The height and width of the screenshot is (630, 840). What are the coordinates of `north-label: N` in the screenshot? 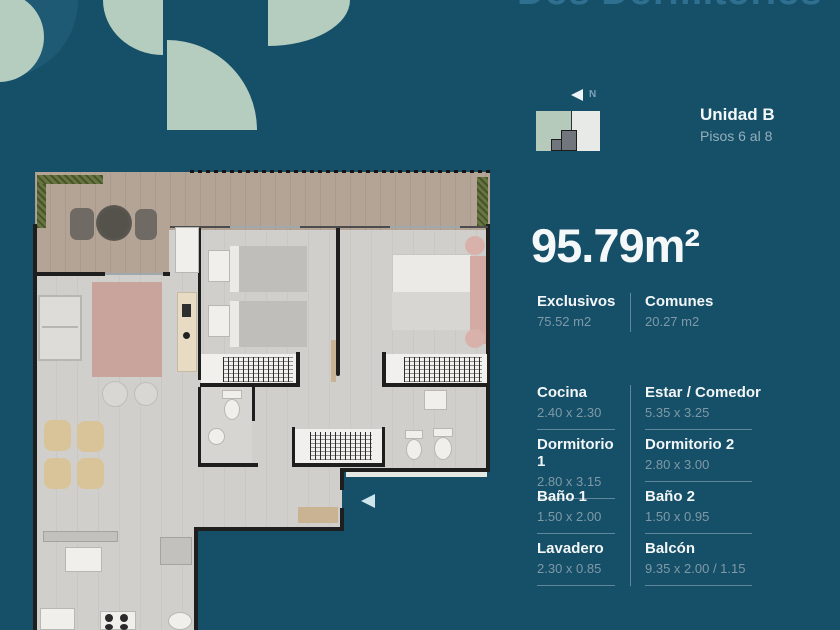 It's located at (593, 94).